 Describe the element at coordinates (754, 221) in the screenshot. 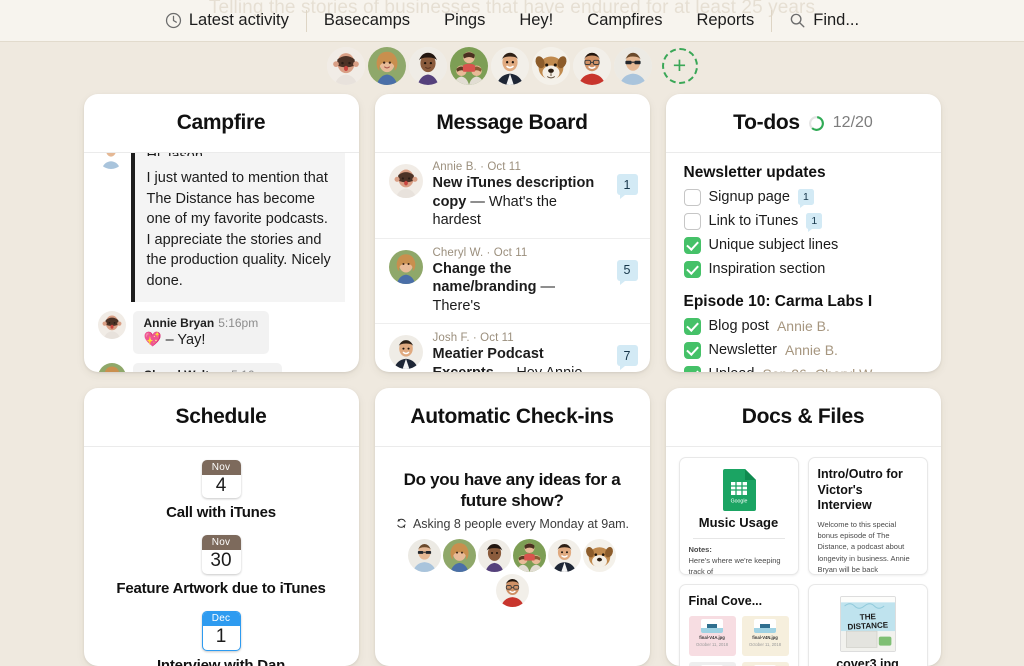

I see `todo-label: Link to iTunes` at that location.